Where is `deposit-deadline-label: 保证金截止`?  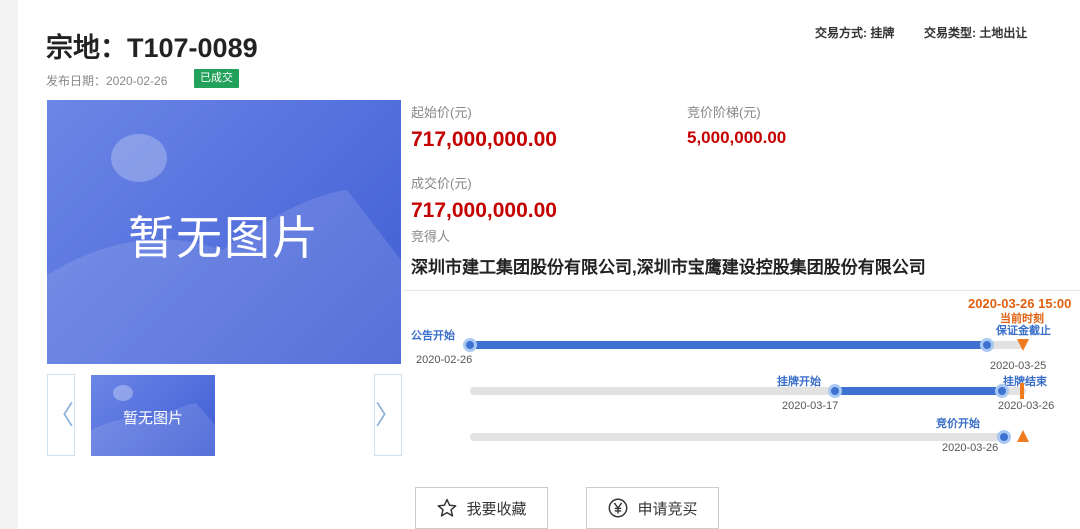
deposit-deadline-label: 保证金截止 is located at coordinates (1023, 331).